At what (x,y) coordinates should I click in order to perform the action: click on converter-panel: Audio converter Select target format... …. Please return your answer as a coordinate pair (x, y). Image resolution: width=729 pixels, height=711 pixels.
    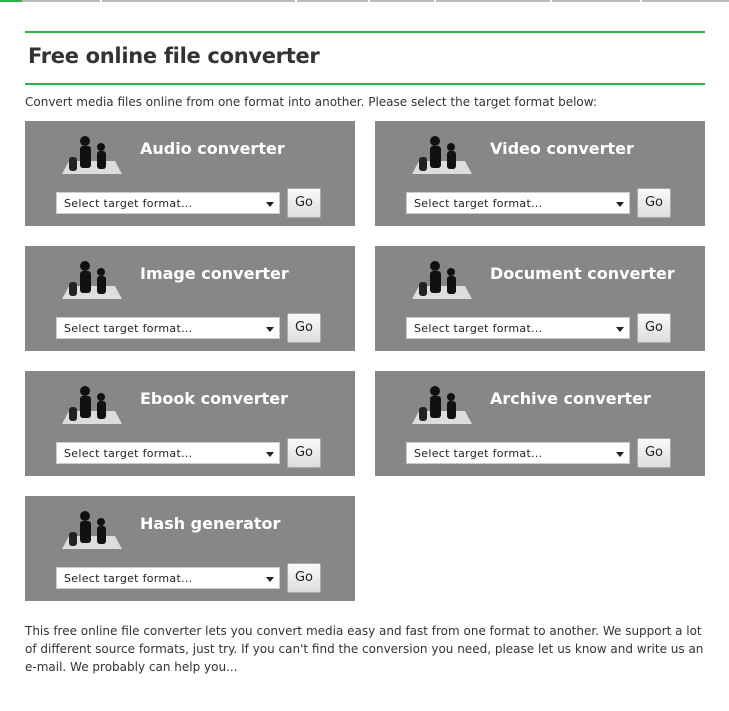
    Looking at the image, I should click on (190, 173).